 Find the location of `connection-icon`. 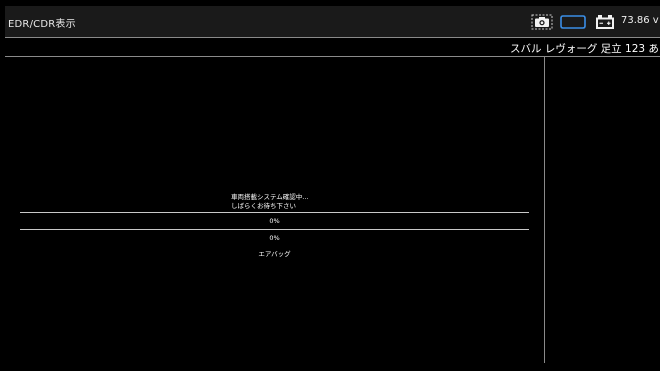

connection-icon is located at coordinates (573, 22).